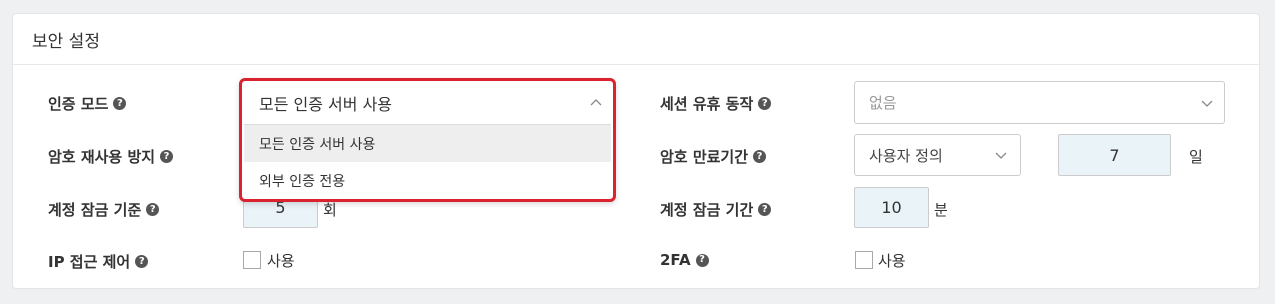 This screenshot has width=1275, height=304. Describe the element at coordinates (252, 260) in the screenshot. I see `ip-access-checkbox` at that location.